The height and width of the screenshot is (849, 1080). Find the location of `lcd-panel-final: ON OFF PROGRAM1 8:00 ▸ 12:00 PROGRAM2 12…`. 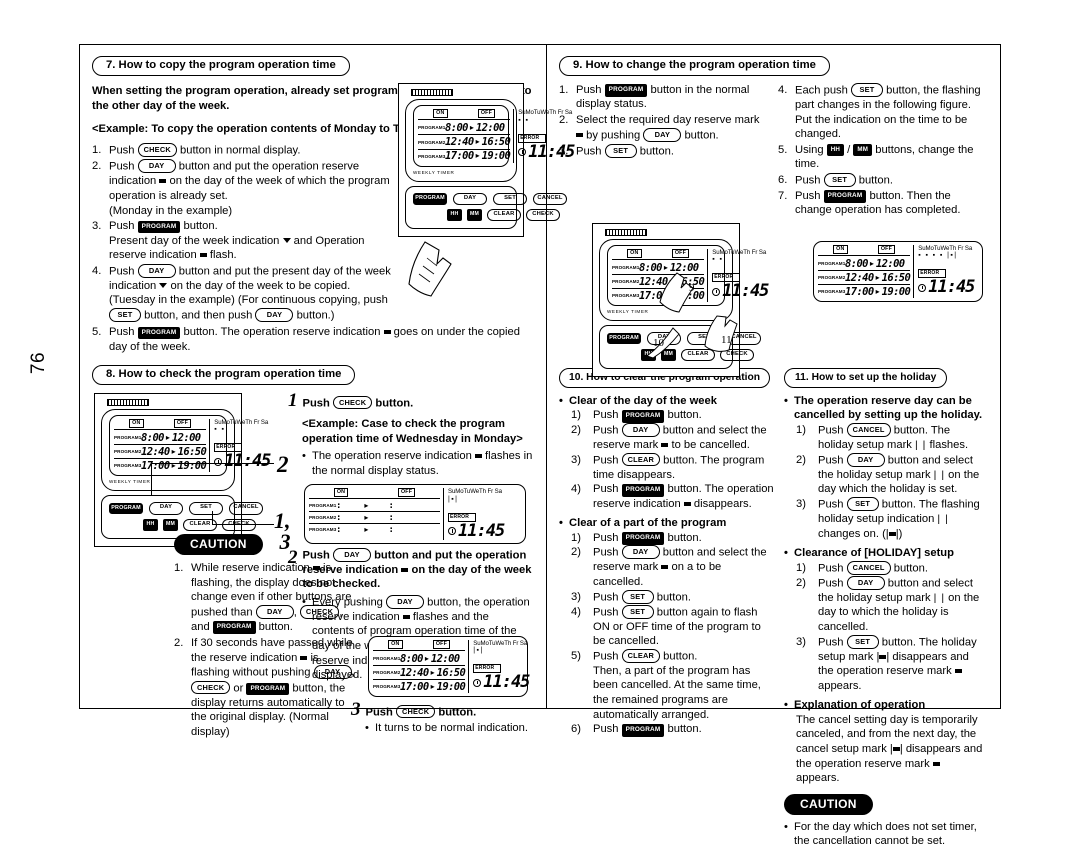

lcd-panel-final: ON OFF PROGRAM1 8:00 ▸ 12:00 PROGRAM2 12… is located at coordinates (449, 667).